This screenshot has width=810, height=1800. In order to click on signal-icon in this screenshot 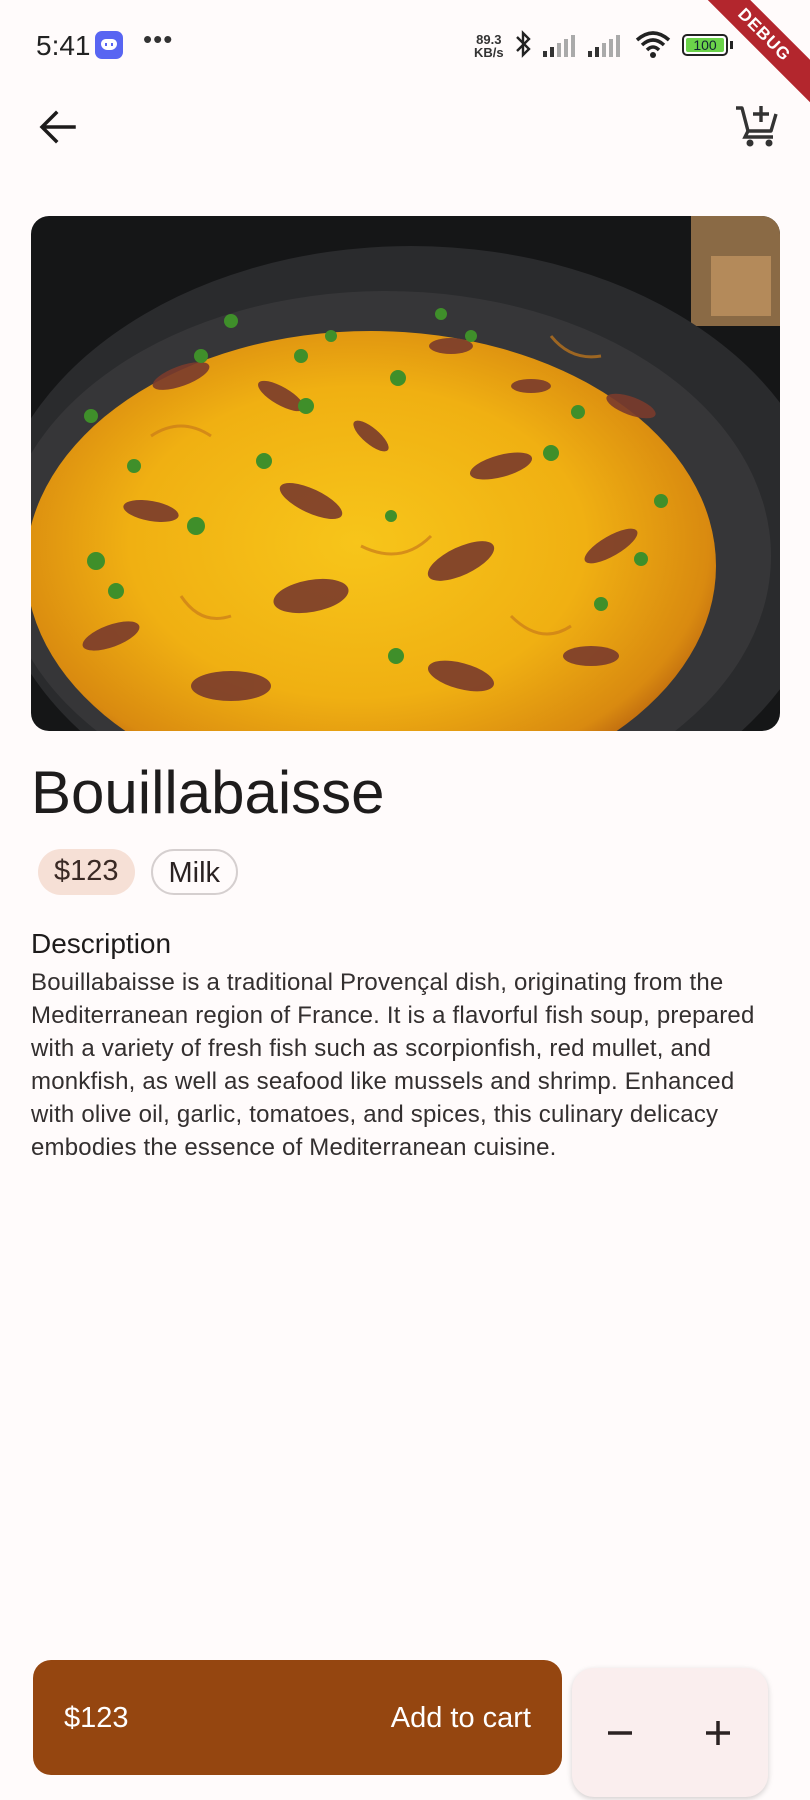, I will do `click(559, 46)`.